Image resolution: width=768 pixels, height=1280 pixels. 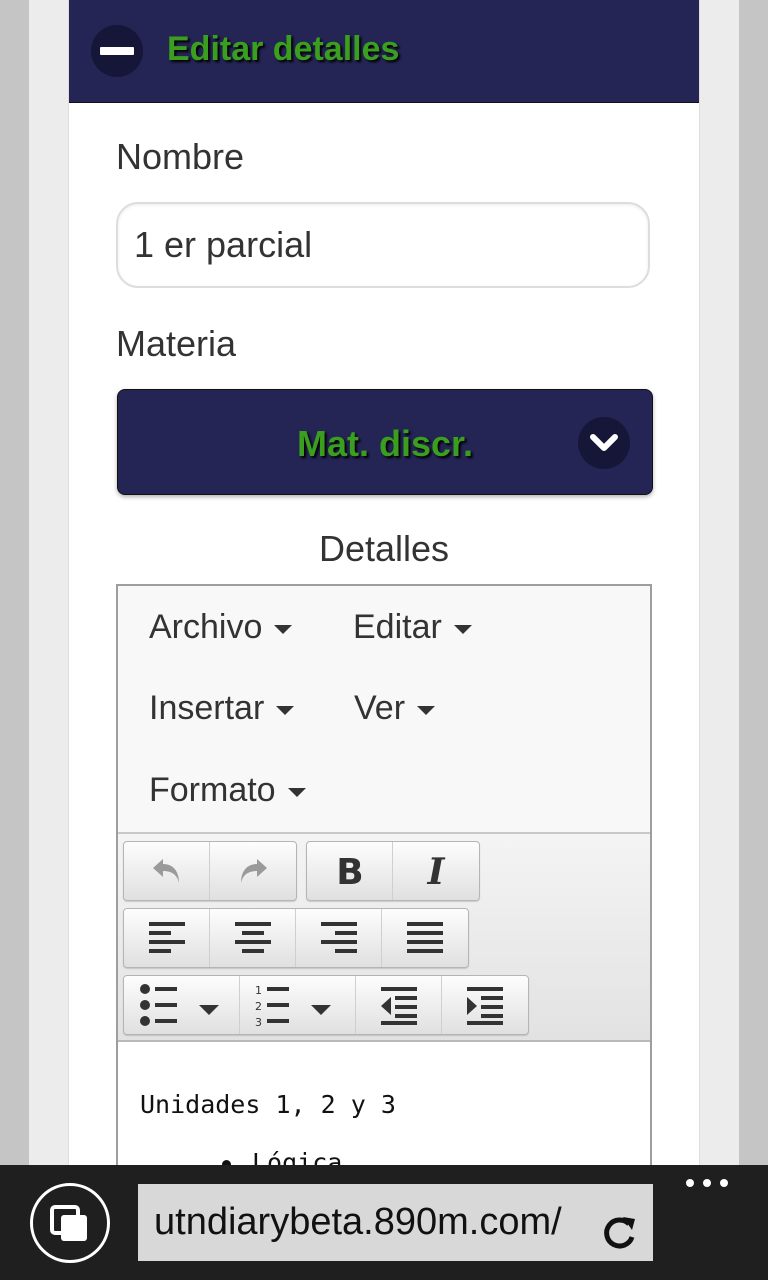 I want to click on svg-text: 1, so click(x=258, y=990).